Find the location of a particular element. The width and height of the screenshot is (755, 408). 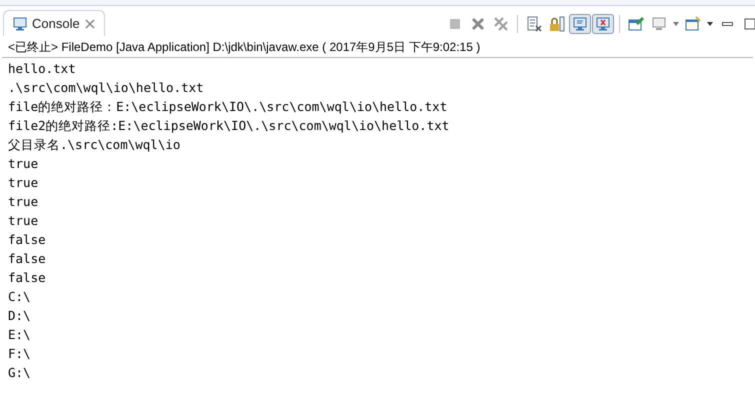

console-line: C:\ is located at coordinates (20, 297).